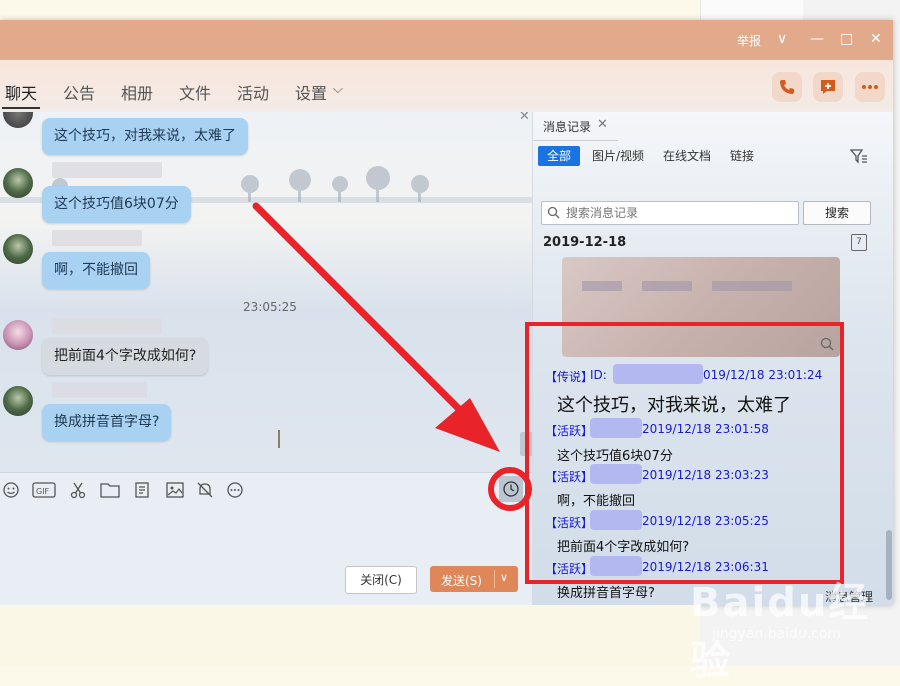 The width and height of the screenshot is (900, 686). What do you see at coordinates (777, 634) in the screenshot?
I see `watermark-url: jingyan.baidu.com` at bounding box center [777, 634].